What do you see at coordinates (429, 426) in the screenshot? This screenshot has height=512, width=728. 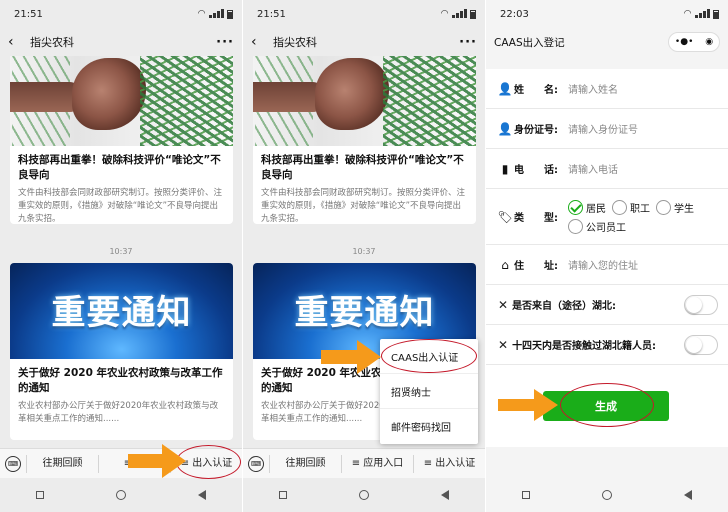 I see `menu-item-password-recovery: 邮件密码找回` at bounding box center [429, 426].